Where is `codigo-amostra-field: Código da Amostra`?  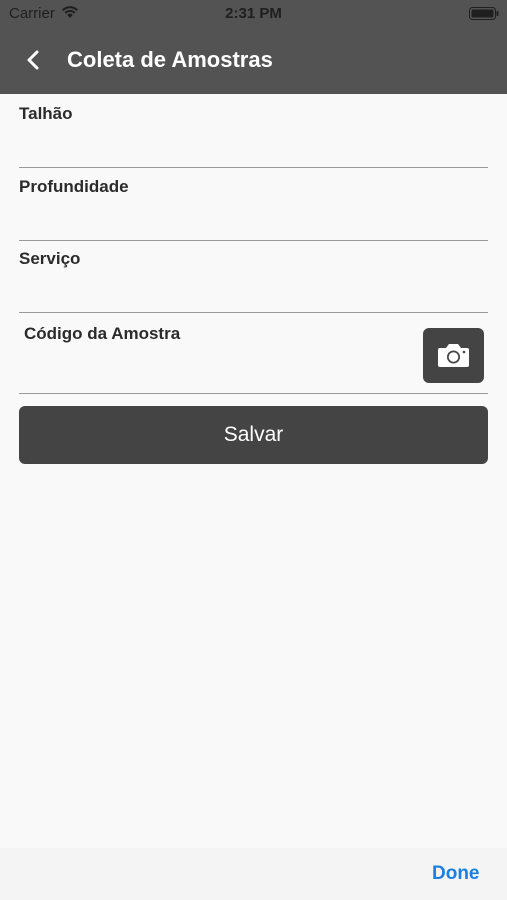
codigo-amostra-field: Código da Amostra is located at coordinates (253, 360).